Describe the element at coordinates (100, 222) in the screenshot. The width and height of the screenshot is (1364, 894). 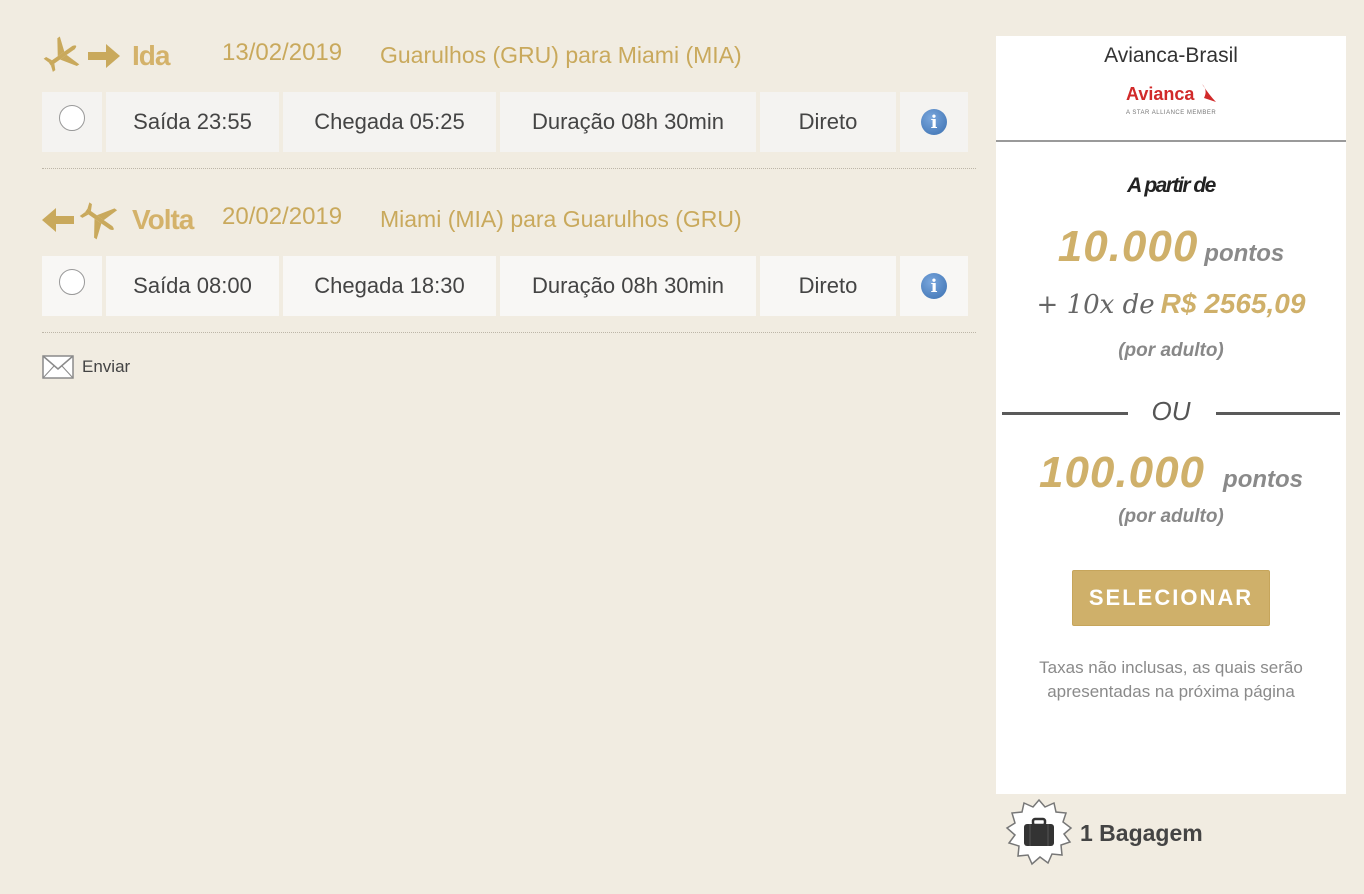
I see `landing-plane-icon` at that location.